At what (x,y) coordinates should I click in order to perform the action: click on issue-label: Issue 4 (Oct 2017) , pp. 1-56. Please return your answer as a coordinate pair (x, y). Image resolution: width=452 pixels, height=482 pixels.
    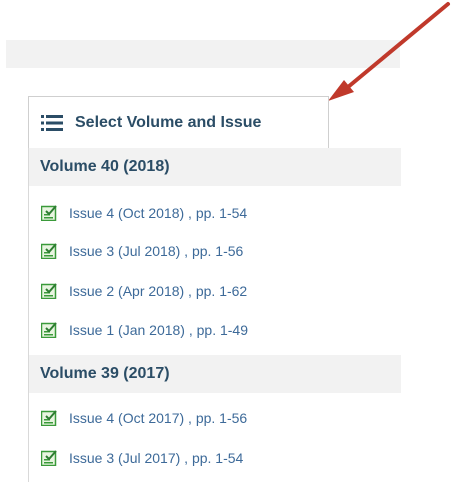
    Looking at the image, I should click on (158, 418).